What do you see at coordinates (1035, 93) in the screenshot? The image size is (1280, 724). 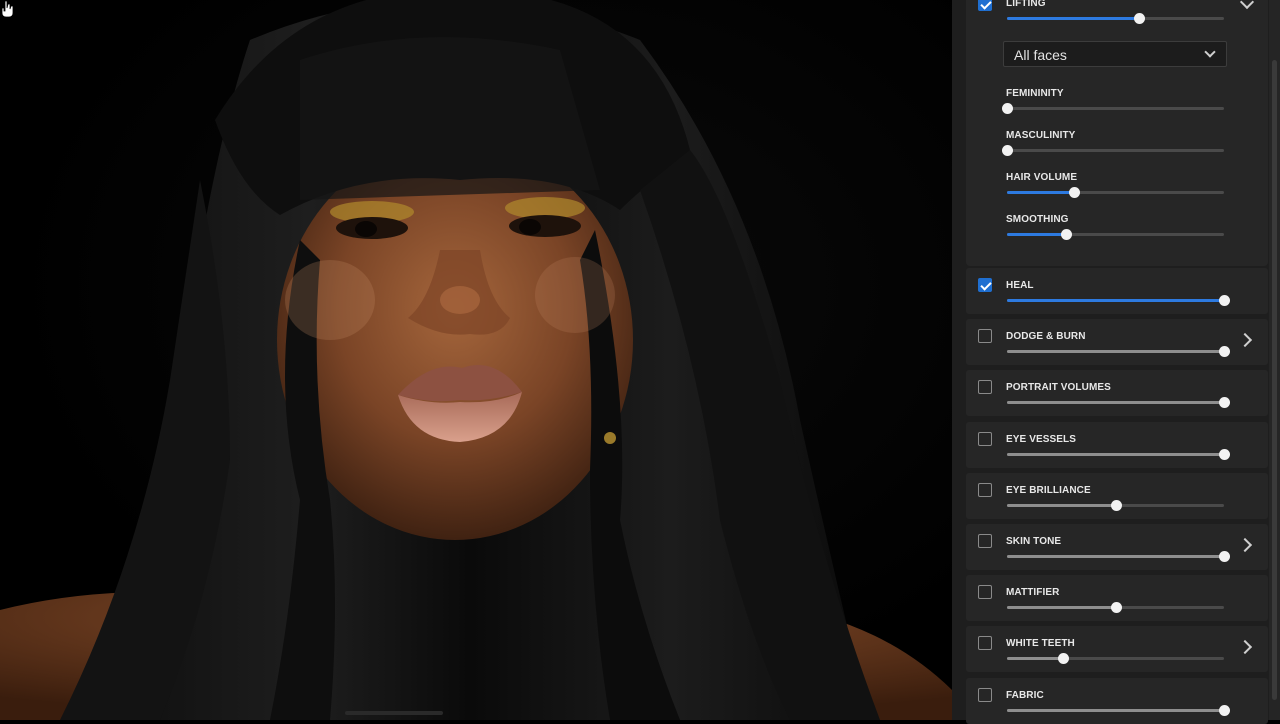 I see `sub-slider-label: FEMININITY` at bounding box center [1035, 93].